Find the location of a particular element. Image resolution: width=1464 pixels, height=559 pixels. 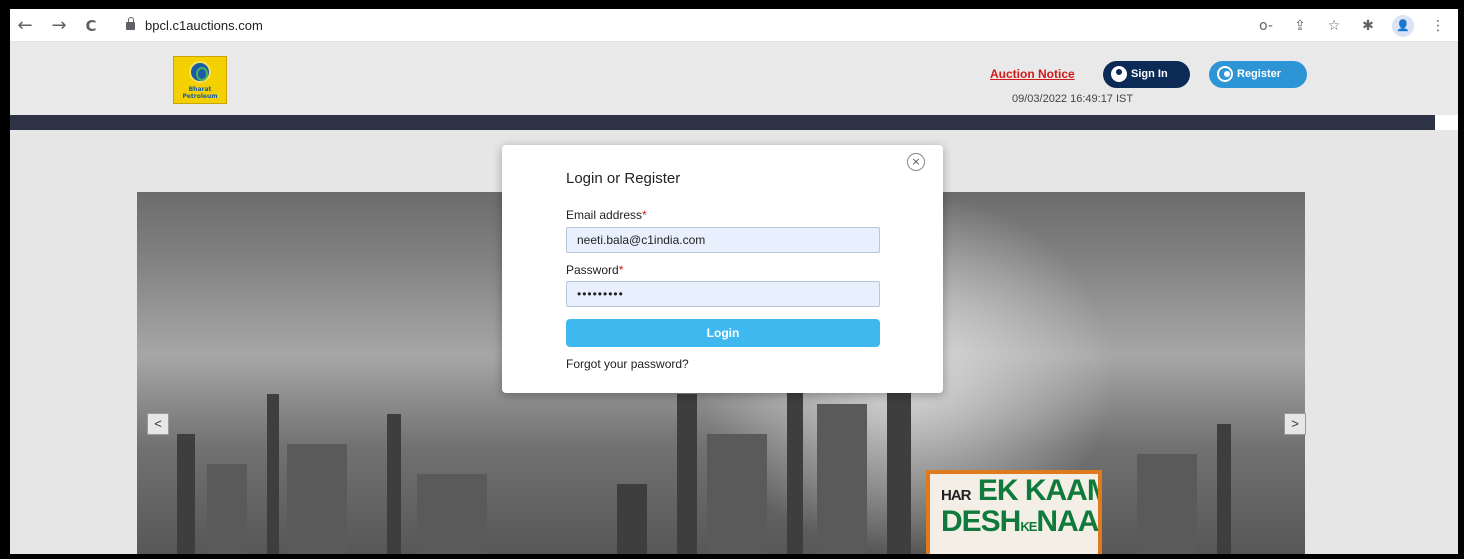

password-label-text: Password is located at coordinates (592, 270).